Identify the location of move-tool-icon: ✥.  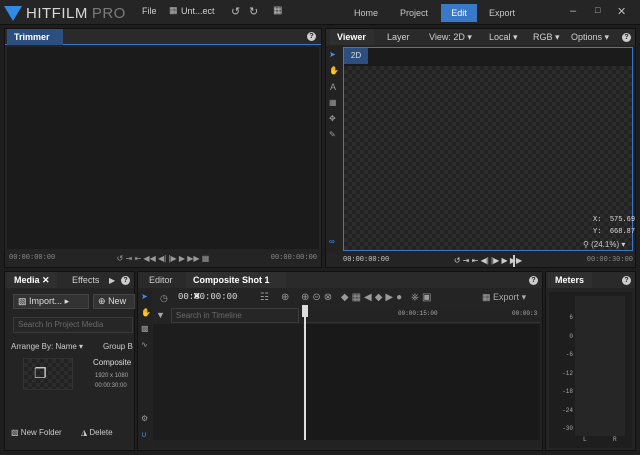
(332, 118).